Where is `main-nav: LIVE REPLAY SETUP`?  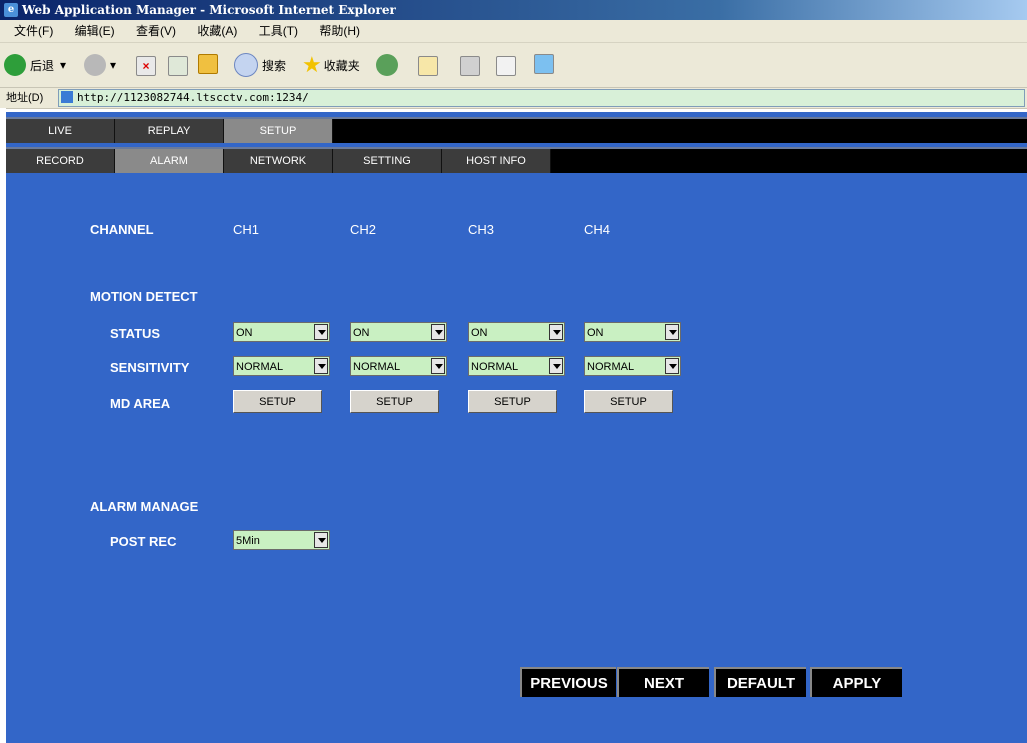
main-nav: LIVE REPLAY SETUP is located at coordinates (516, 130).